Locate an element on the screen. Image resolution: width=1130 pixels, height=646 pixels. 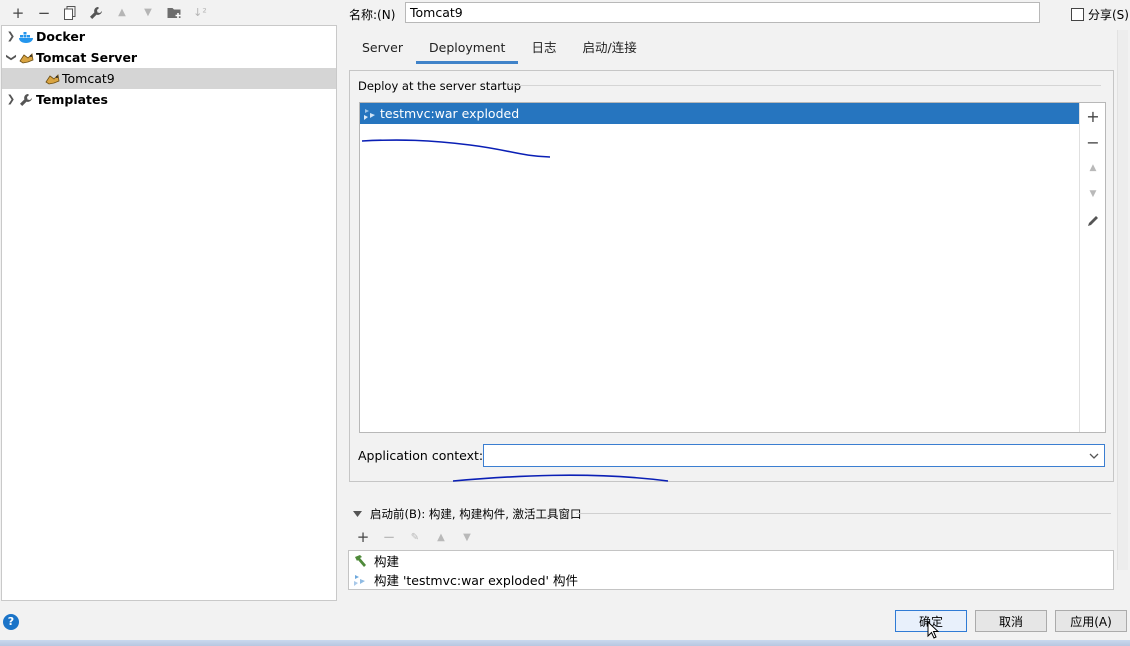
tree-item-label: Docker is located at coordinates (60, 36).